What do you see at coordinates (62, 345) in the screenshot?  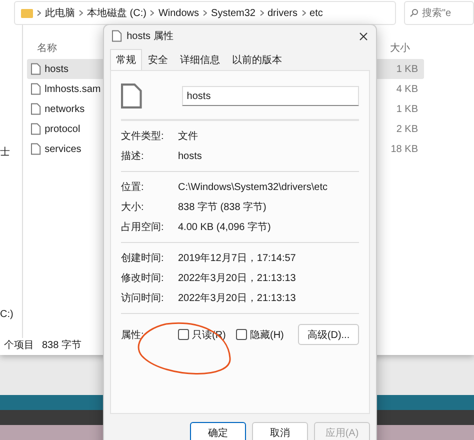 I see `status-text: 838 字节` at bounding box center [62, 345].